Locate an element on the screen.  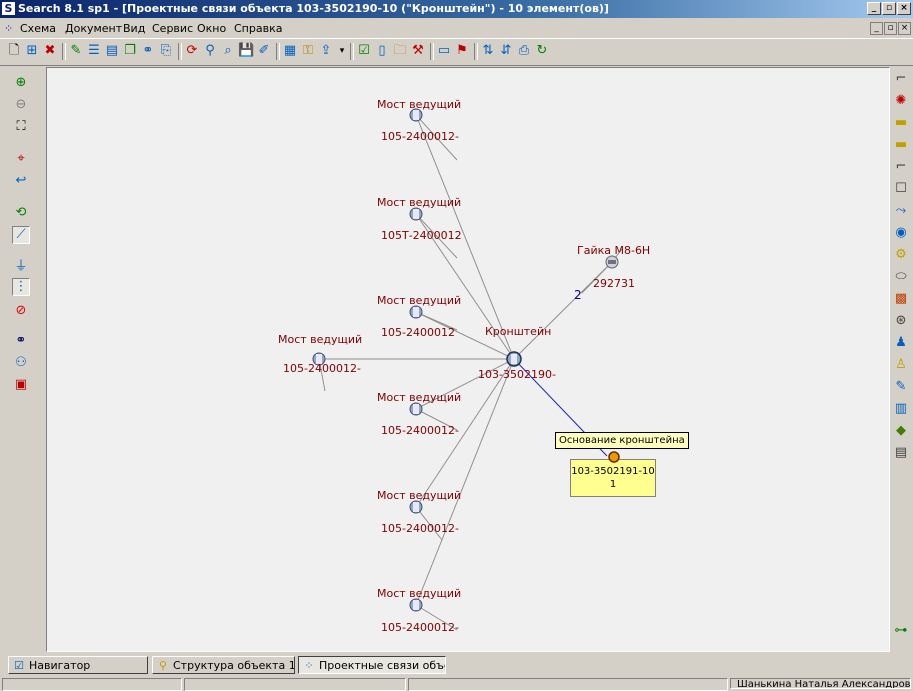
tab-label: Навигатор is located at coordinates (60, 665).